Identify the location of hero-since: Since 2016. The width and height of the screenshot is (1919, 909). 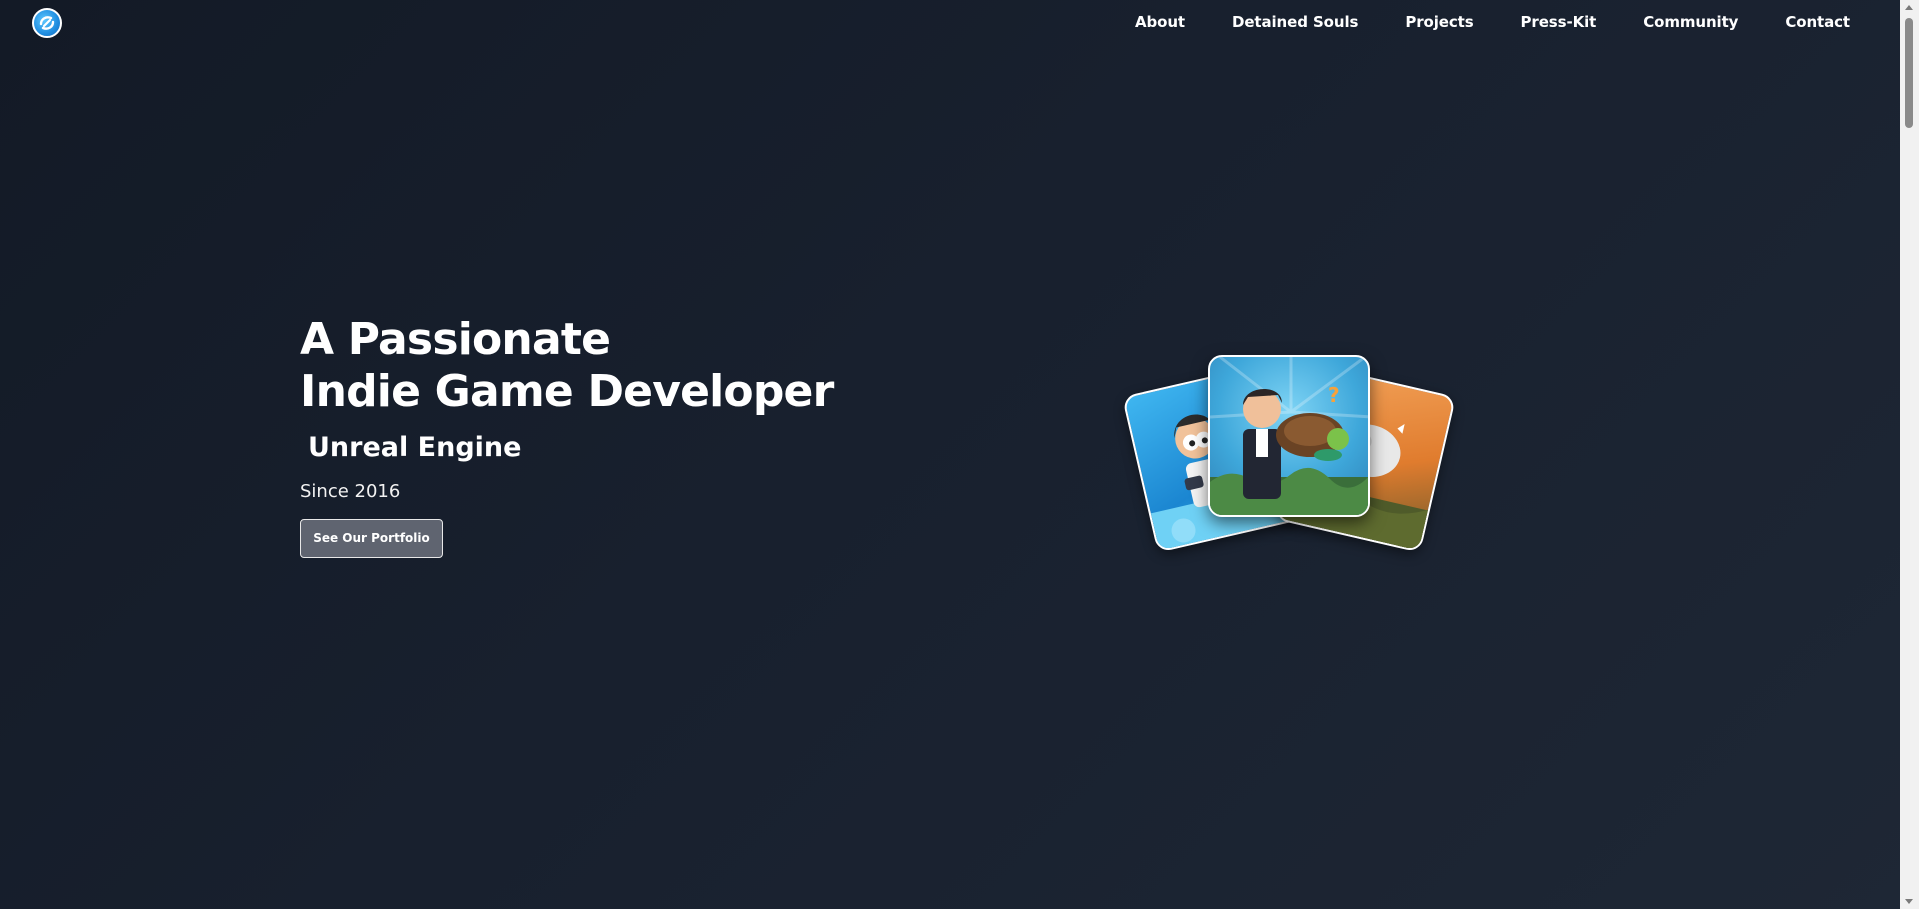
(350, 491).